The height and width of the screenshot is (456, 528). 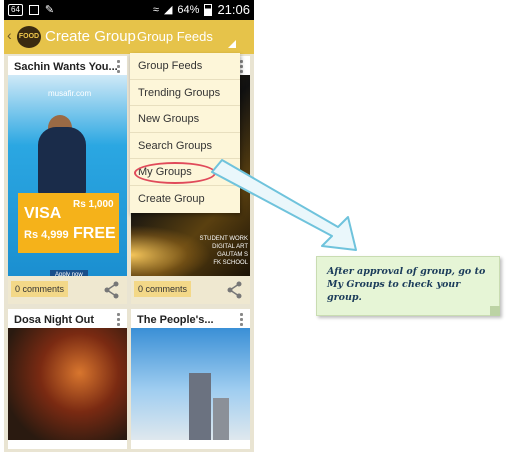 I want to click on battery-icon, so click(x=208, y=9).